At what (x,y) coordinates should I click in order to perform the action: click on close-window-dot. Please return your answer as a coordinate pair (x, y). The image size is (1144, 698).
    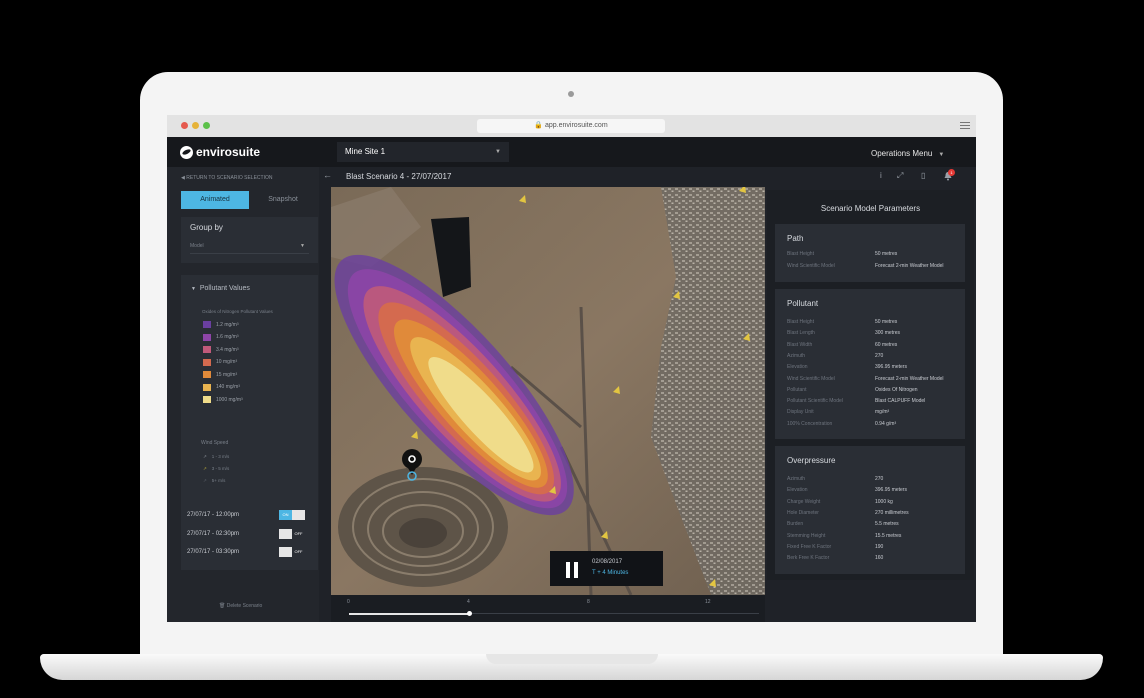
    Looking at the image, I should click on (184, 125).